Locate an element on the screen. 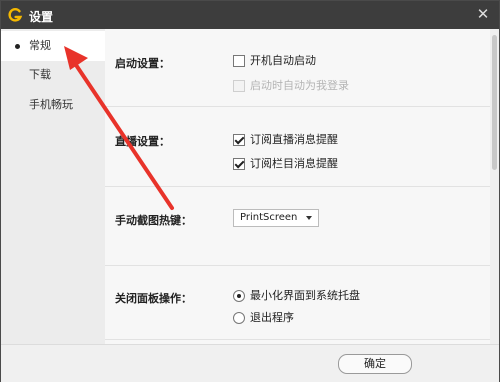 This screenshot has height=382, width=500. startup-section-label: 启动设置： is located at coordinates (142, 63).